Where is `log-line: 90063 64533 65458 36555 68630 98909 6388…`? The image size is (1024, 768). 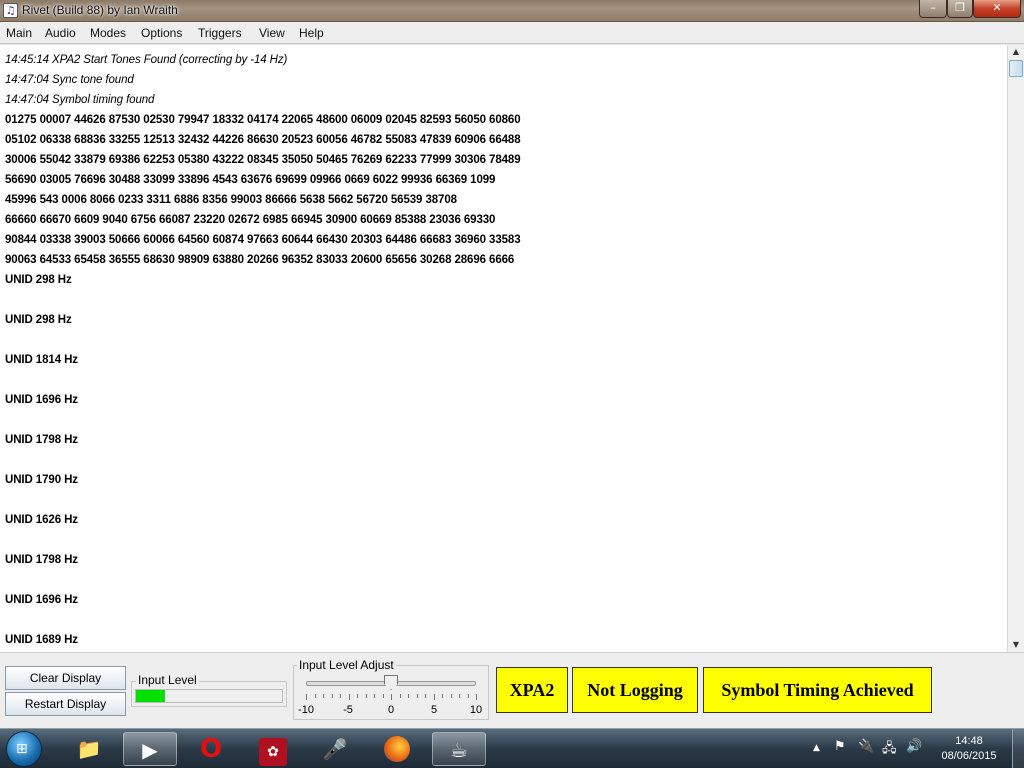
log-line: 90063 64533 65458 36555 68630 98909 6388… is located at coordinates (260, 260).